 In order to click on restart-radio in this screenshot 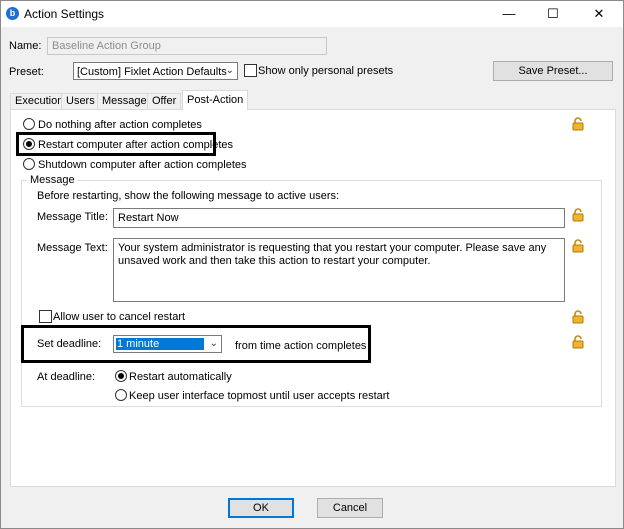, I will do `click(29, 144)`.